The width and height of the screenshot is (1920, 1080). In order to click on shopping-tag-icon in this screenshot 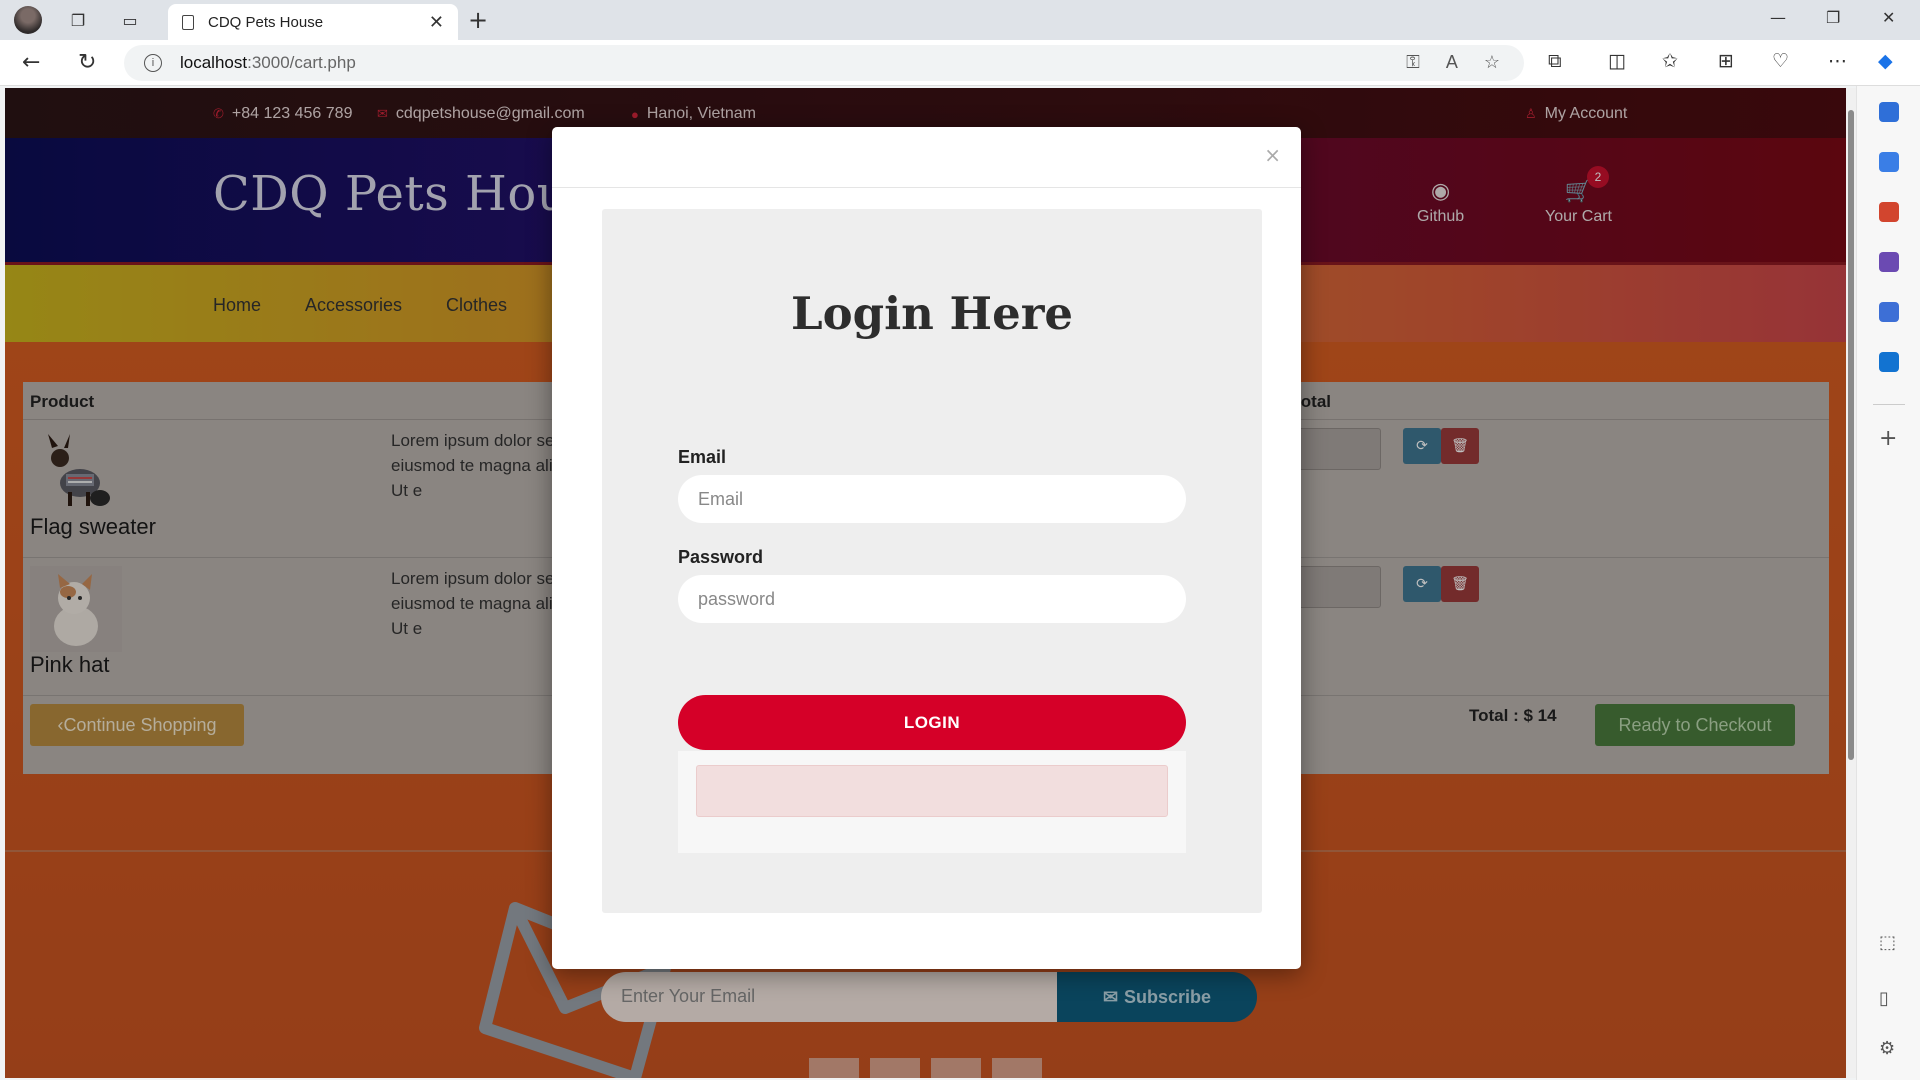, I will do `click(1889, 162)`.